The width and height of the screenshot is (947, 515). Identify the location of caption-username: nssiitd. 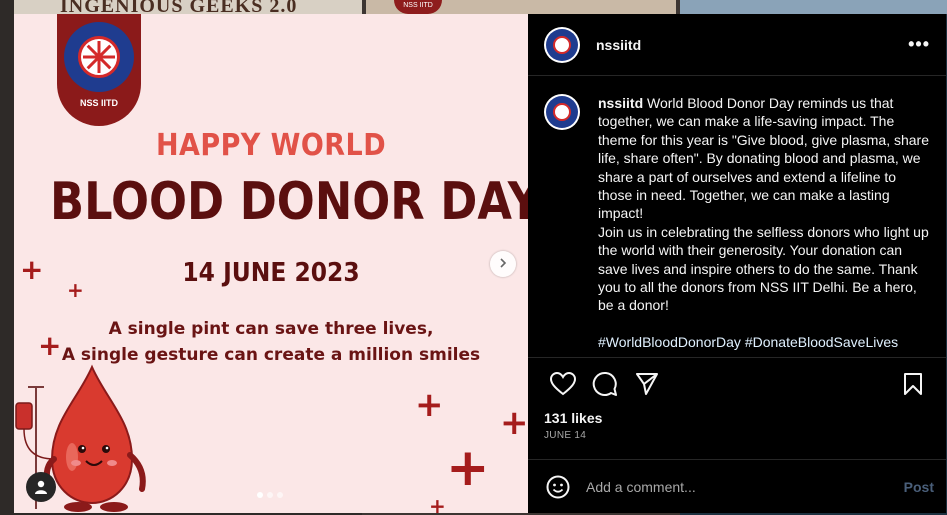
(620, 103).